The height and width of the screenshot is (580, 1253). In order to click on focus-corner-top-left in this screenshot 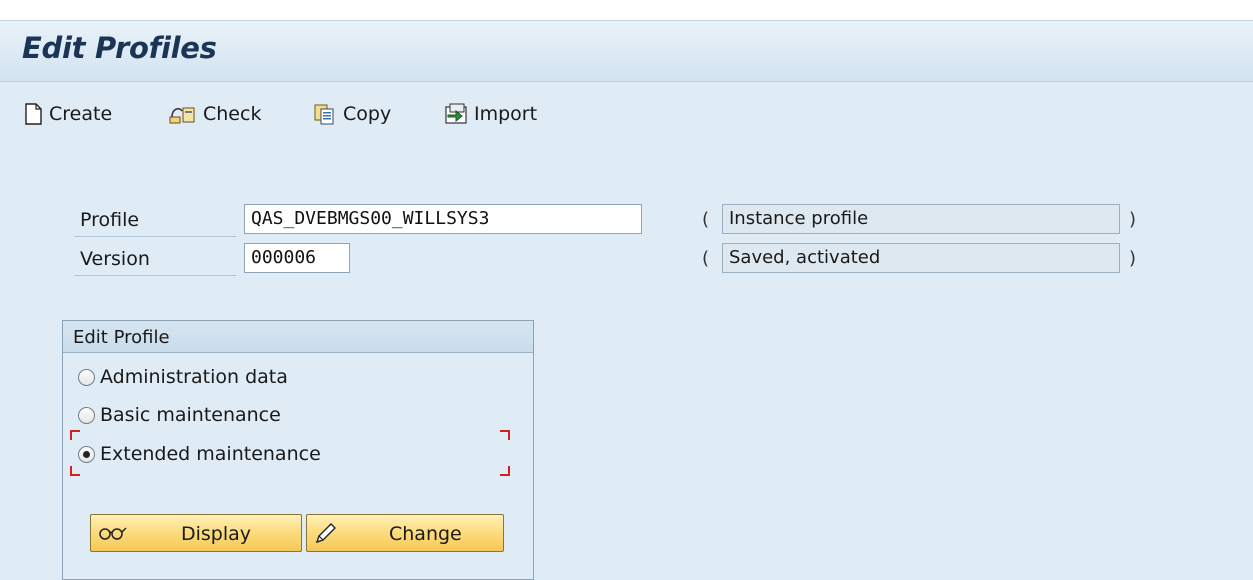, I will do `click(75, 435)`.